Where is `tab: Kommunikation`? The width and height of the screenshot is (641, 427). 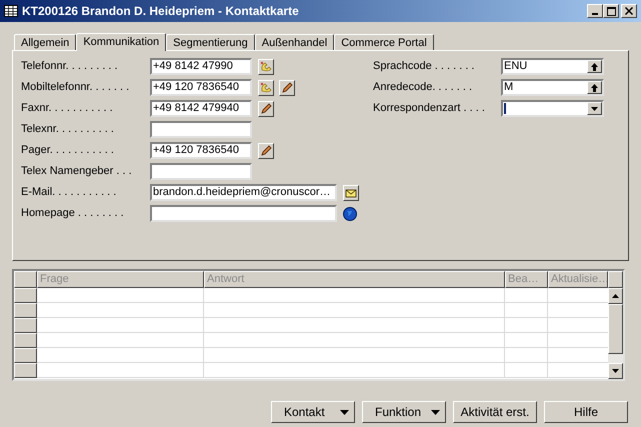
tab: Kommunikation is located at coordinates (121, 42).